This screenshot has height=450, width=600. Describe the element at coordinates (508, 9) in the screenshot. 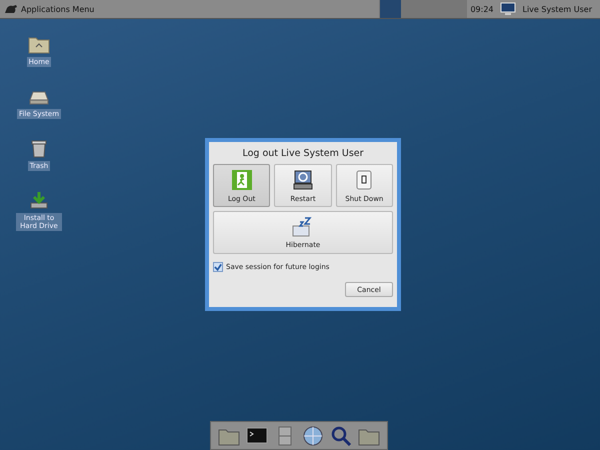

I see `monitor-icon` at that location.